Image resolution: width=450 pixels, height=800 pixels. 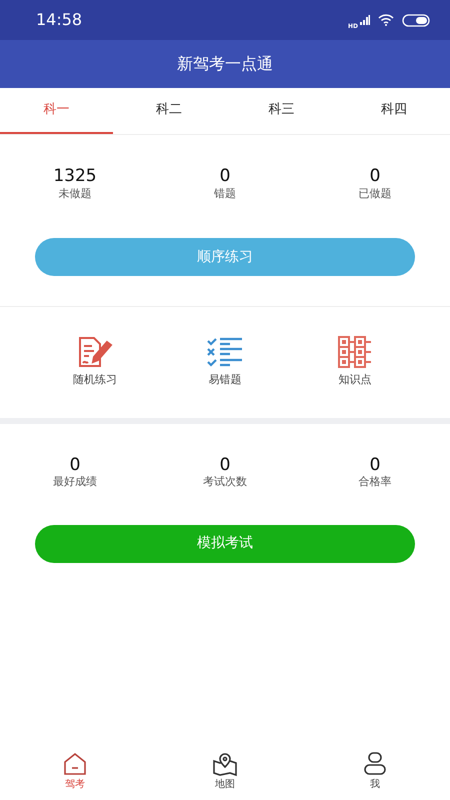 I want to click on shortcut-button: 知识点, so click(x=355, y=362).